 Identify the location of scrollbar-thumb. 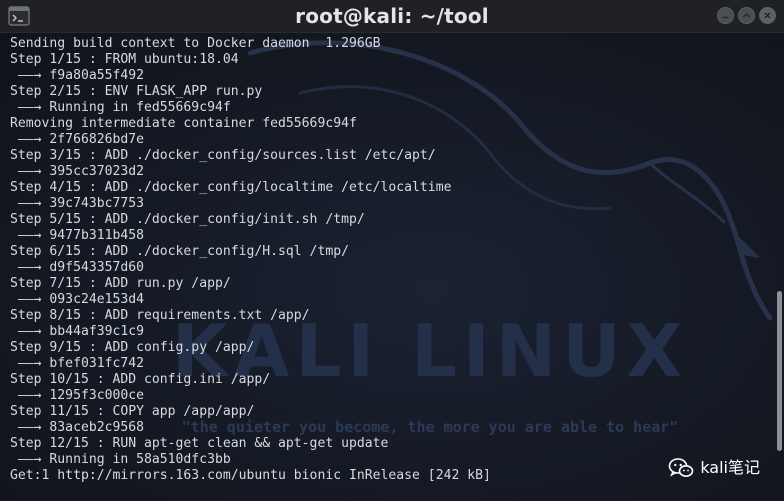
(779, 371).